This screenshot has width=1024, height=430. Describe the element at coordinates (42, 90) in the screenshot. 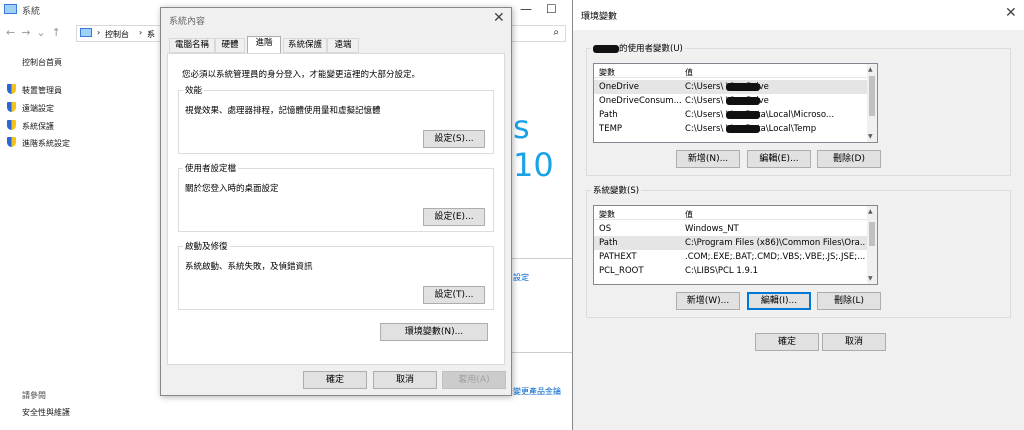

I see `sidebar-item-device-manager: 裝置管理員` at that location.